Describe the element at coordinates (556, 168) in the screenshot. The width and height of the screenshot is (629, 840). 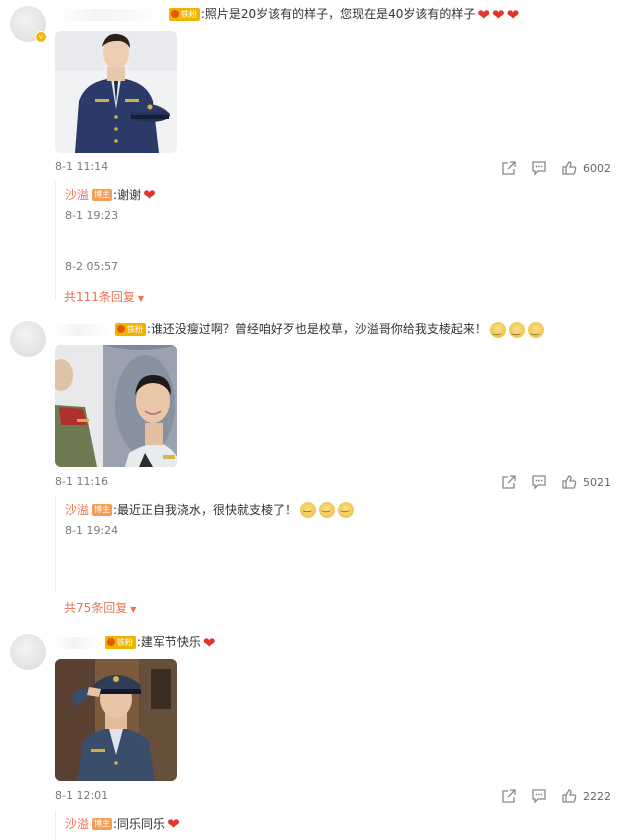
I see `comment-actions: 6002` at that location.